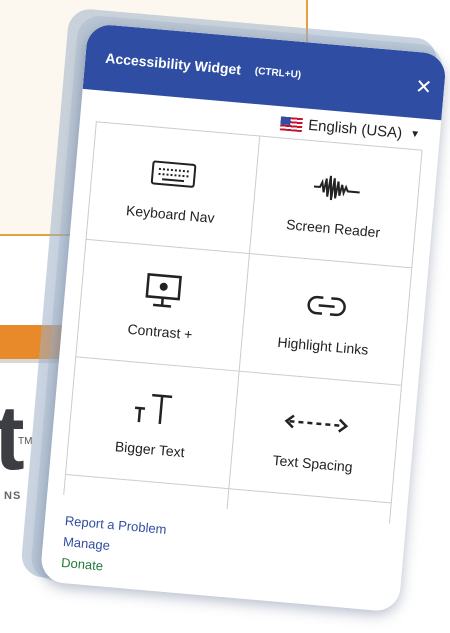  I want to click on tile-bigger-text: Bigger Text, so click(152, 423).